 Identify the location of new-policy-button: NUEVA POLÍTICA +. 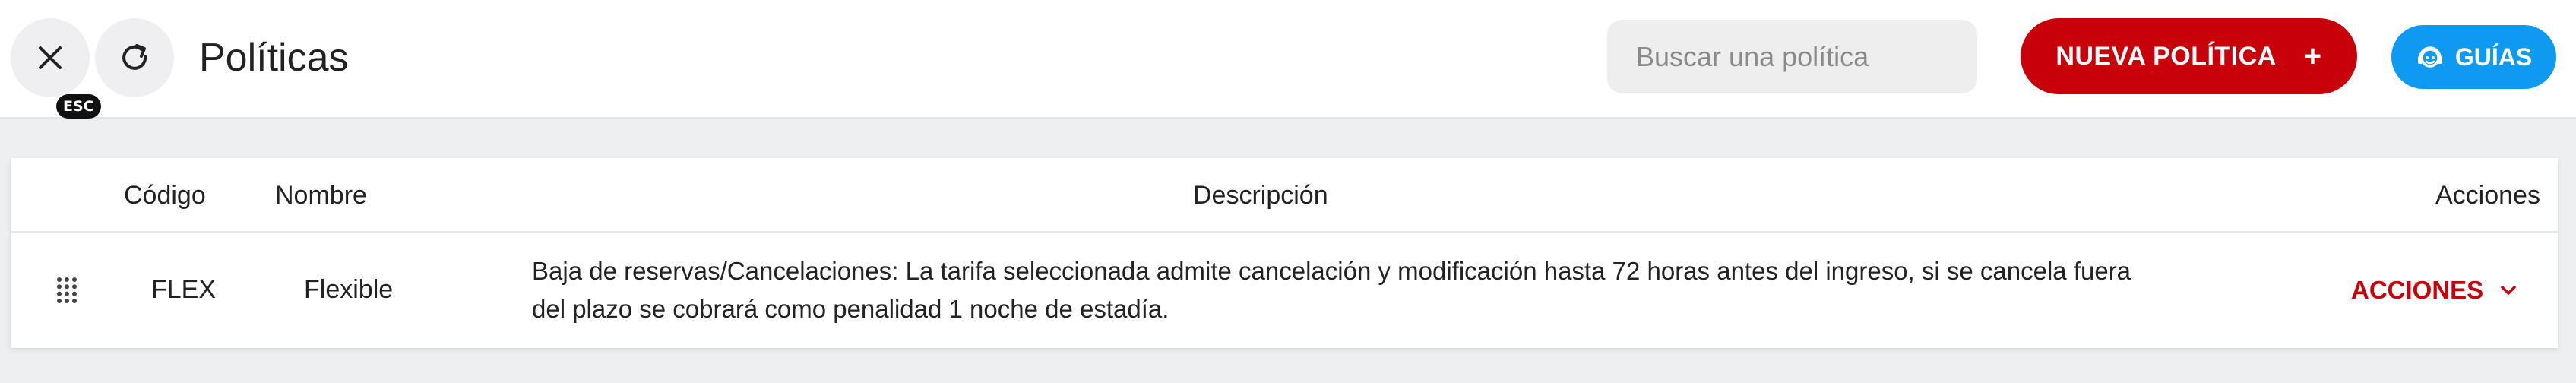
(2189, 56).